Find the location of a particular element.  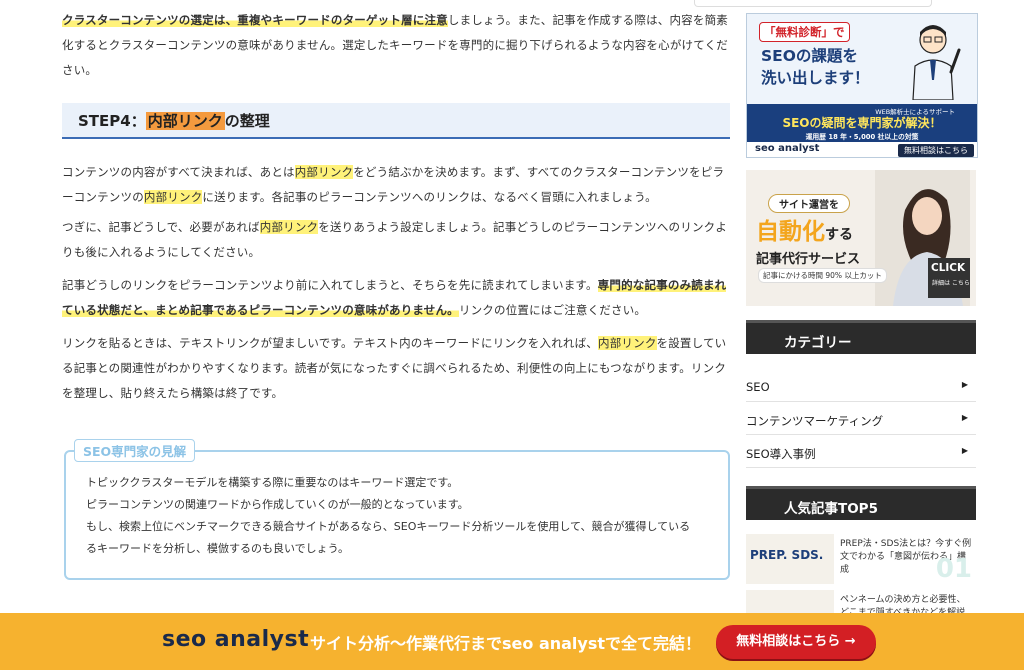

heading-suffix: の整理 is located at coordinates (247, 120).